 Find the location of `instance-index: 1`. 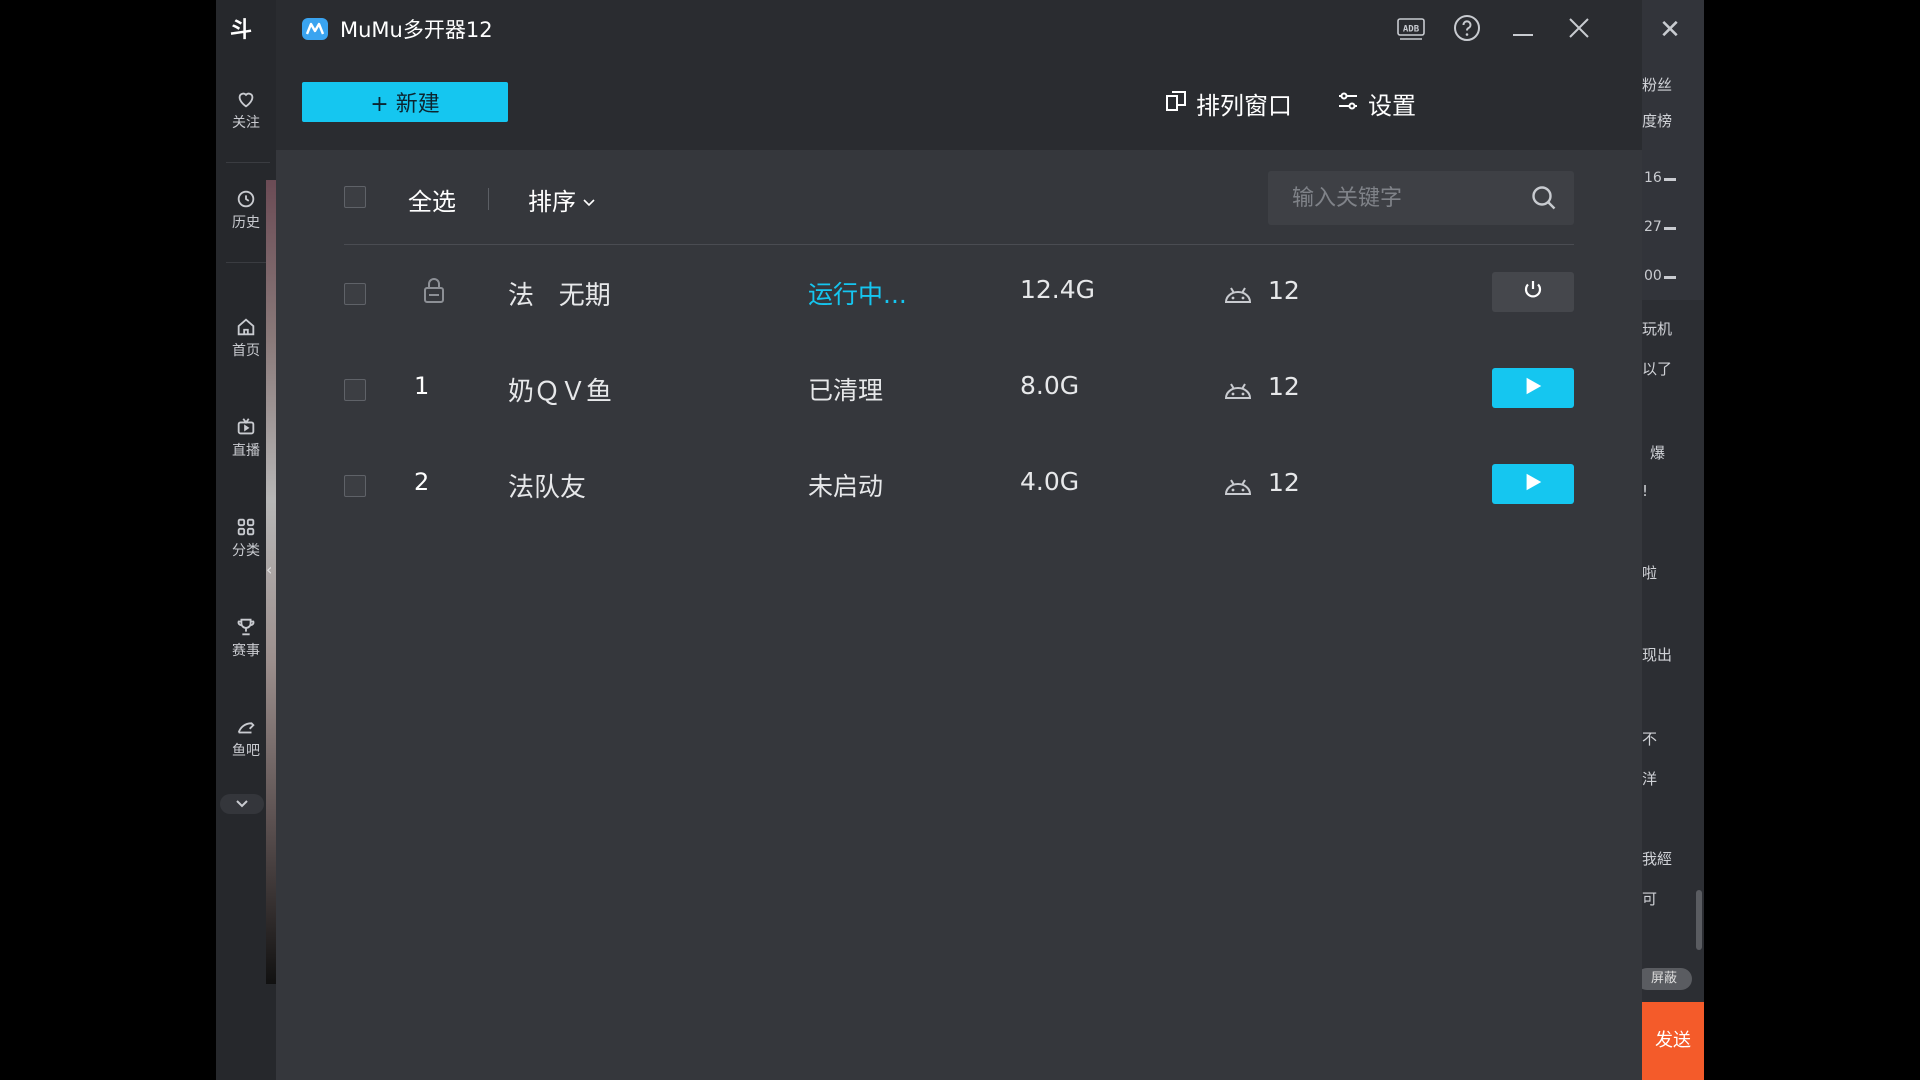

instance-index: 1 is located at coordinates (422, 386).